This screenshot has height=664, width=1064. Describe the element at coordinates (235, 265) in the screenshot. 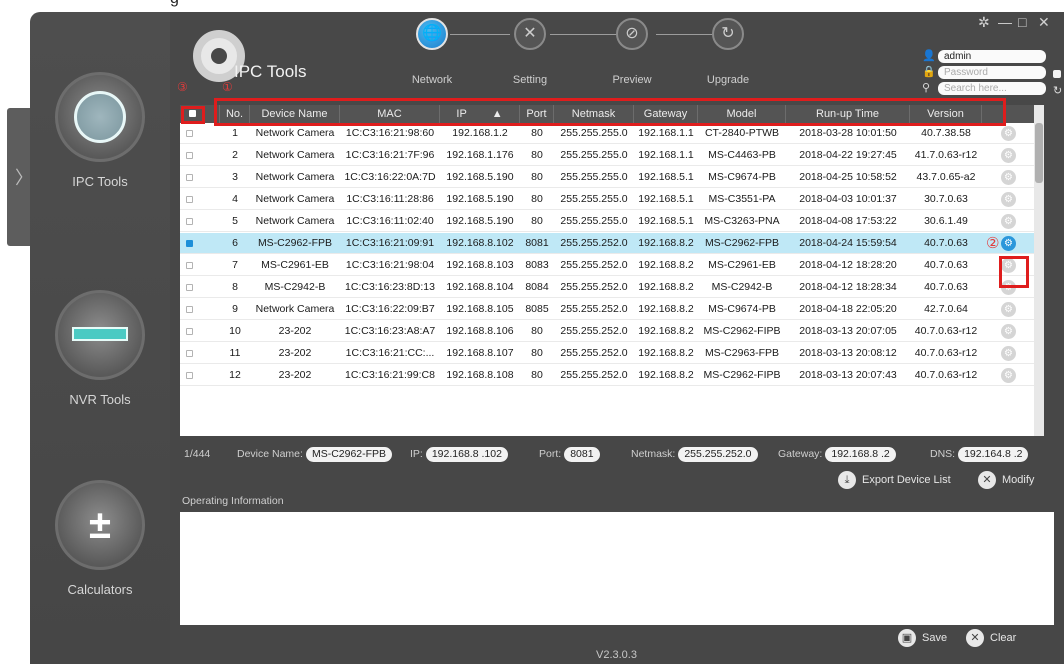

I see `cell-no: 7` at that location.